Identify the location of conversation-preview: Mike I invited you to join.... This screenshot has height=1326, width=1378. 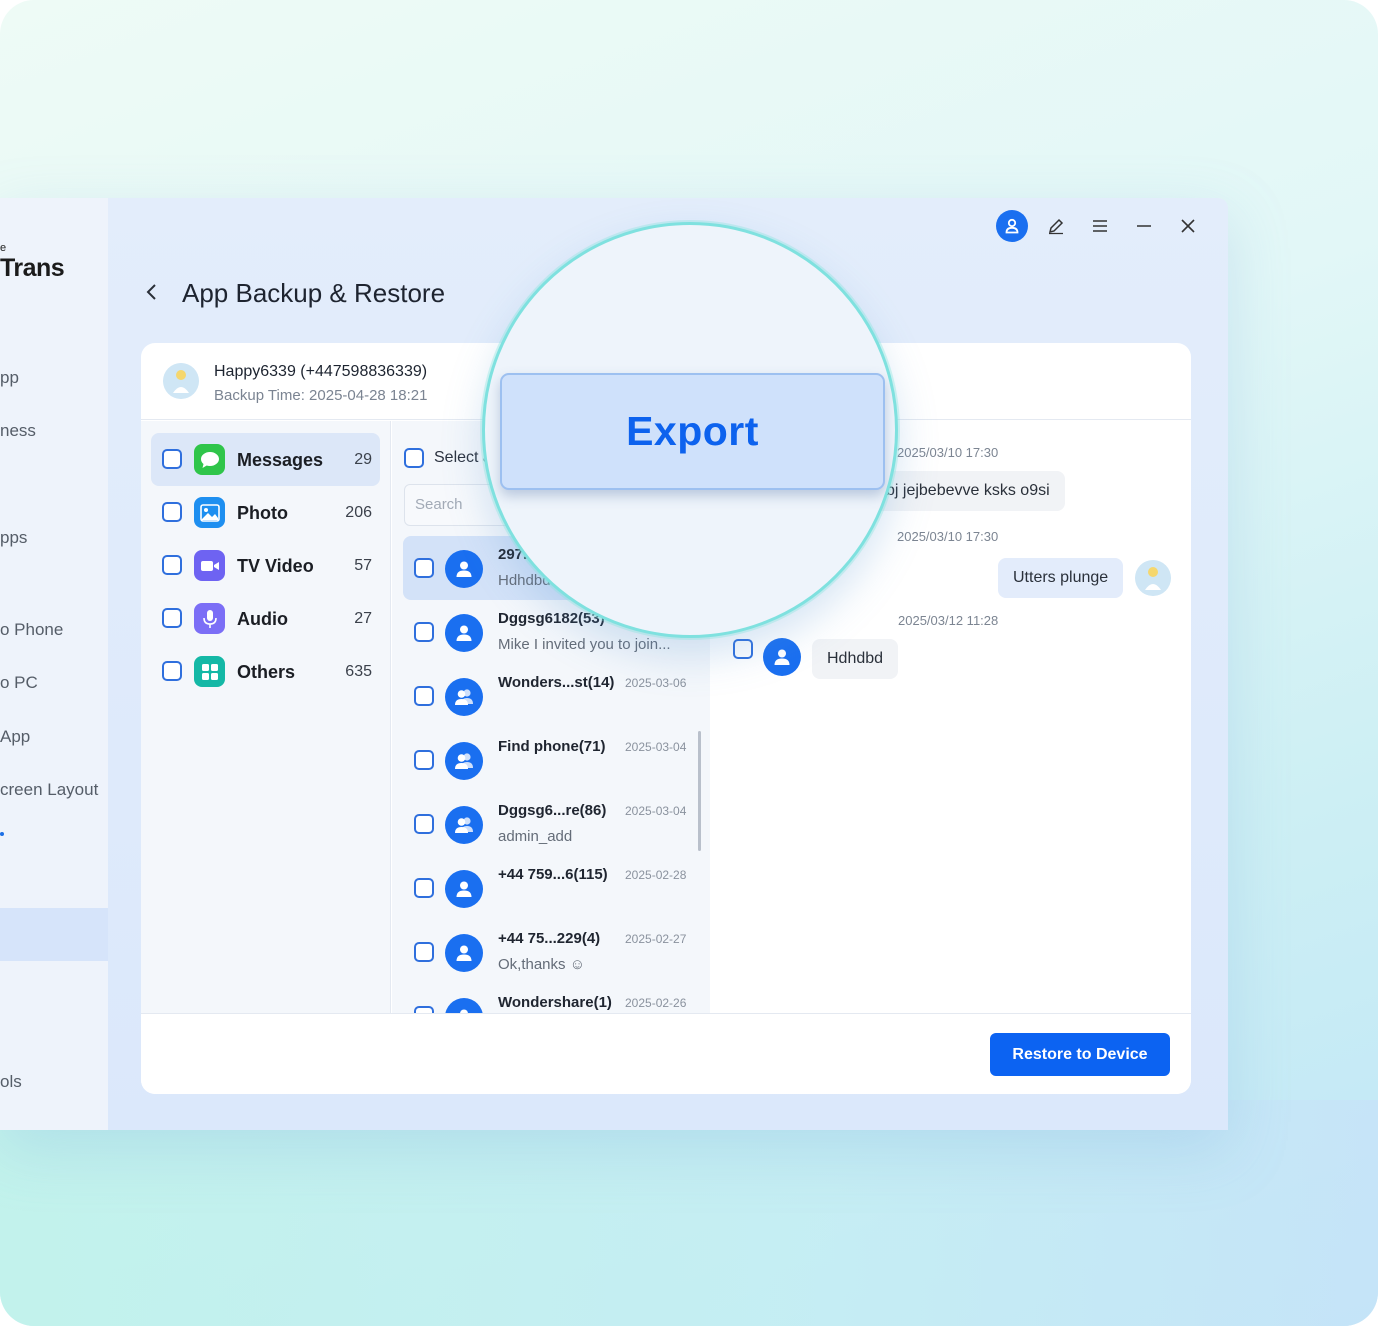
(584, 644).